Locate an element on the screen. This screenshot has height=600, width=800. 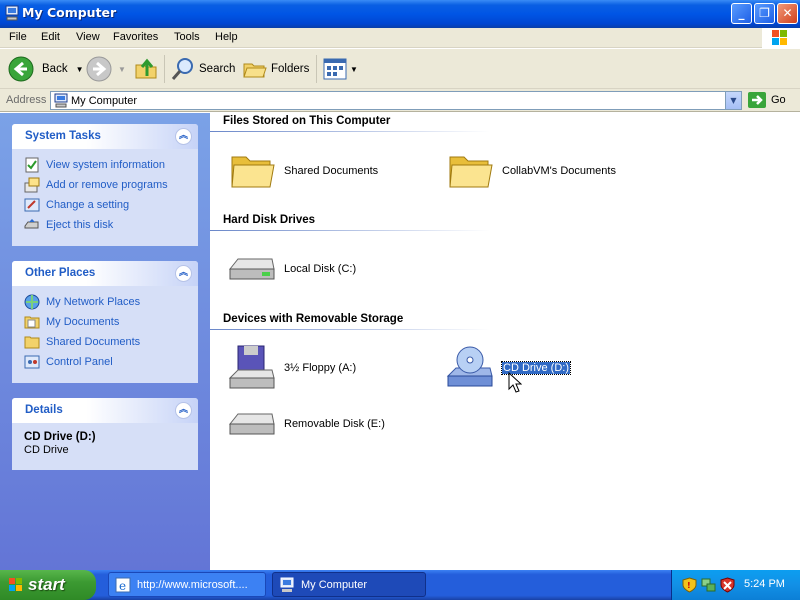
up-folder-icon is located at coordinates (146, 68).